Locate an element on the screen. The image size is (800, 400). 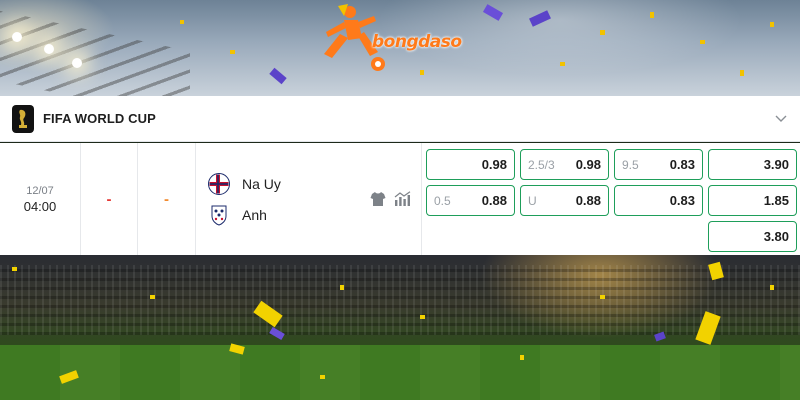
odds-line: 0.5 is located at coordinates (442, 200).